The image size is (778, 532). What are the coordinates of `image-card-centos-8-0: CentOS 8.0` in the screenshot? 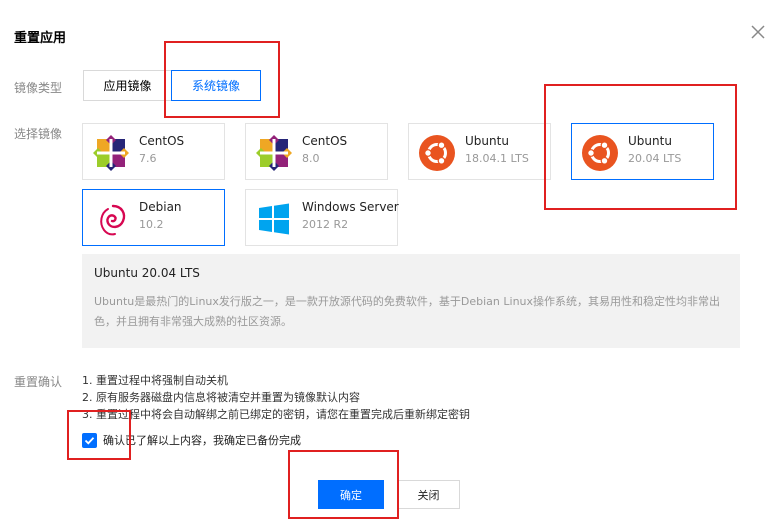 It's located at (316, 151).